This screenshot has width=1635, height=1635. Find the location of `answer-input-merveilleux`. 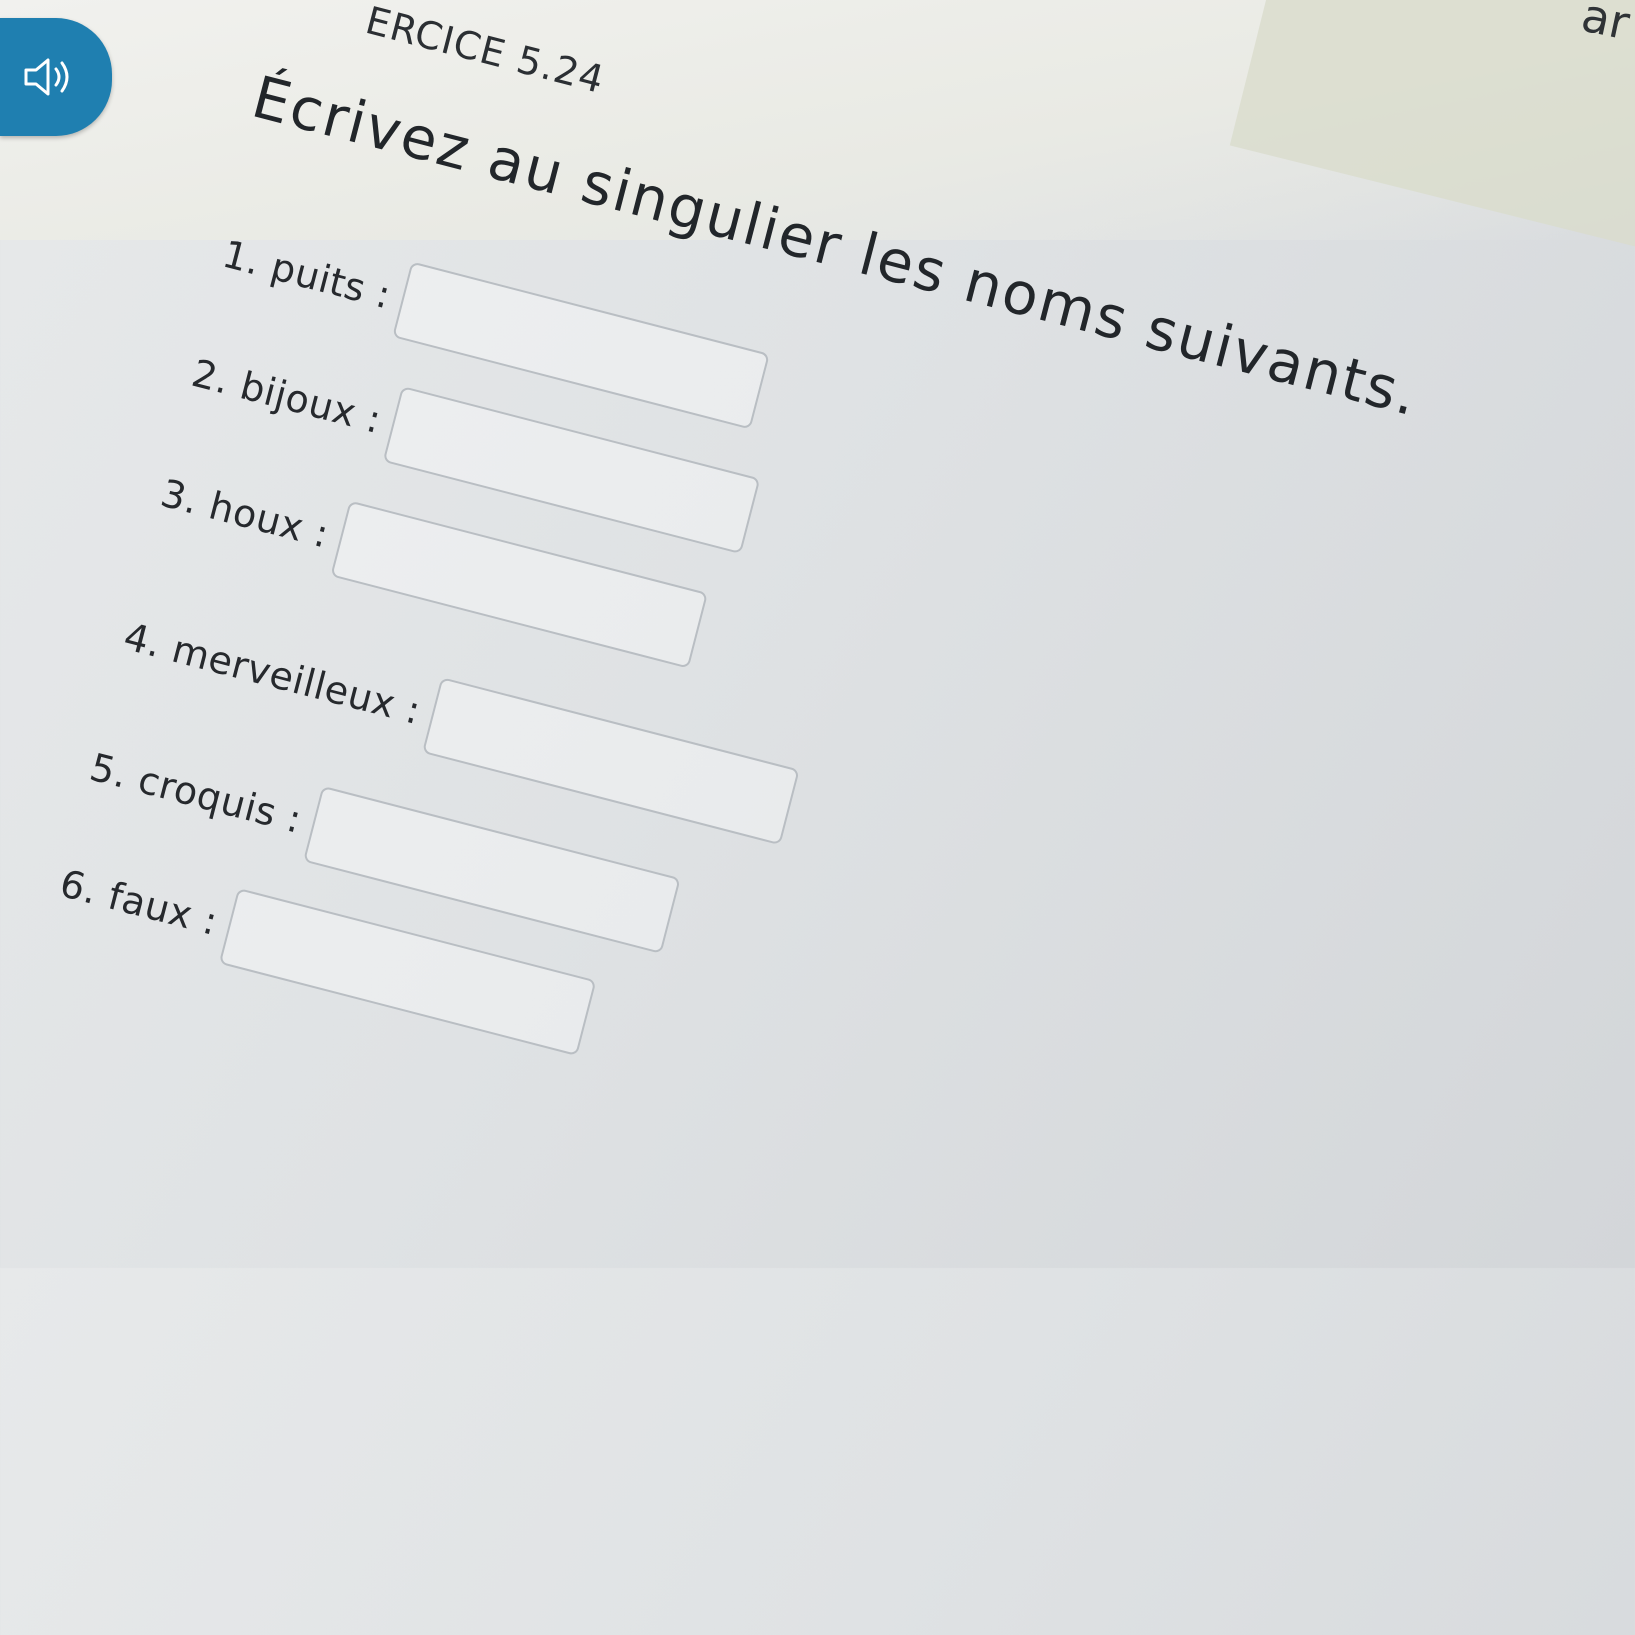

answer-input-merveilleux is located at coordinates (610, 761).